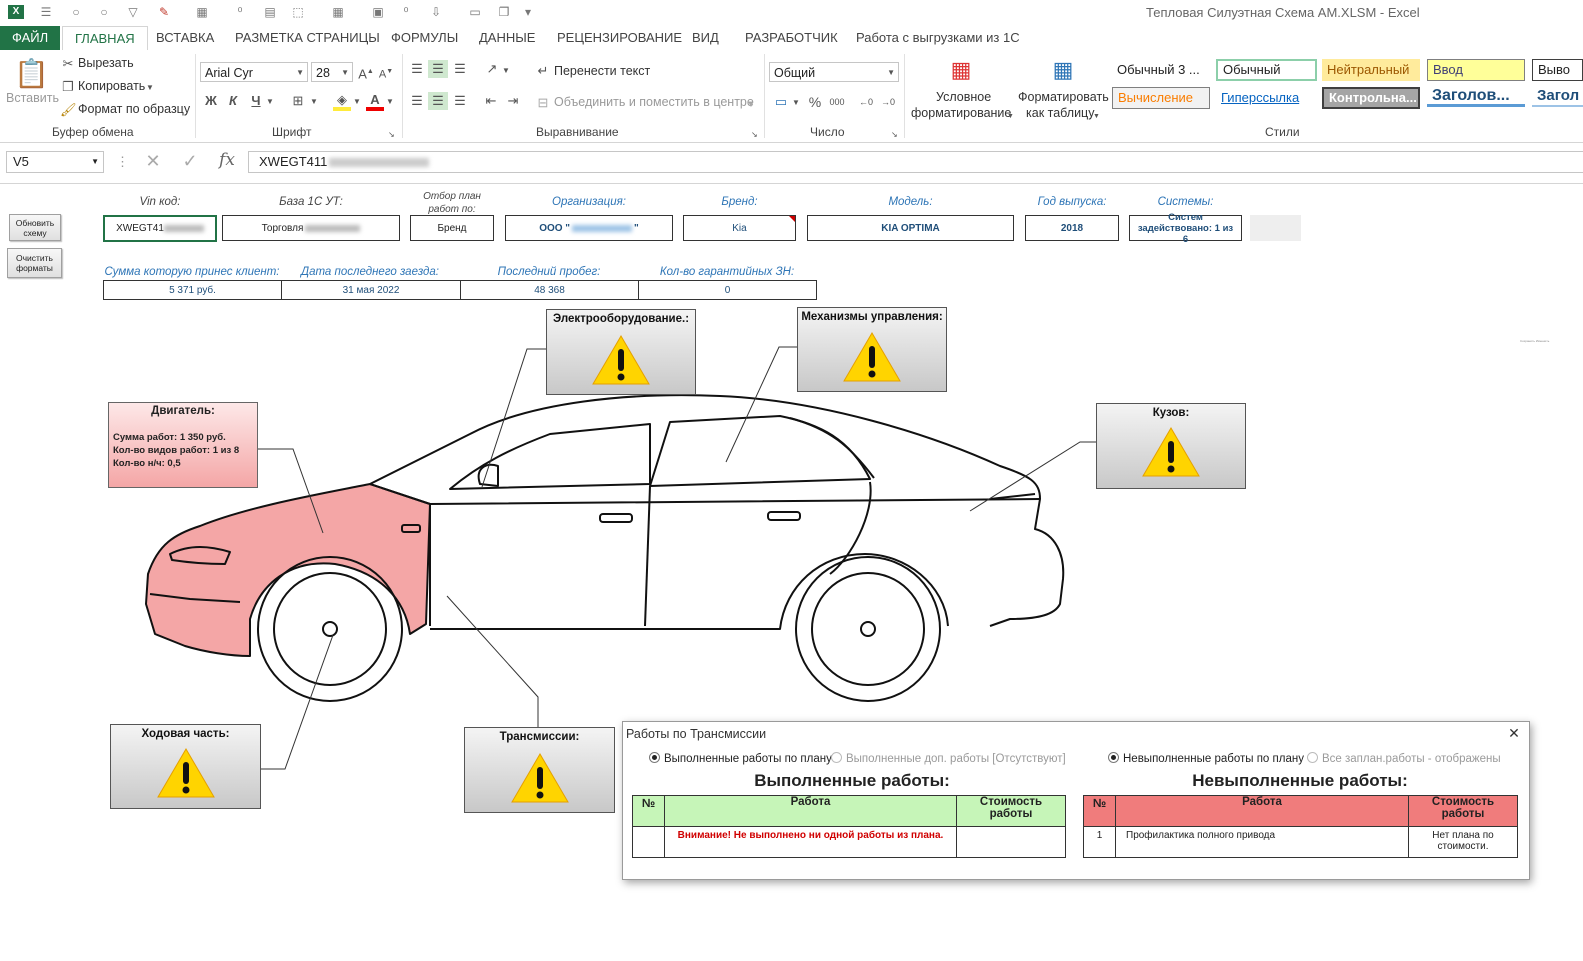 The image size is (1583, 961). What do you see at coordinates (619, 38) in the screenshot?
I see `tab-review: РЕЦЕНЗИРОВАНИЕ` at bounding box center [619, 38].